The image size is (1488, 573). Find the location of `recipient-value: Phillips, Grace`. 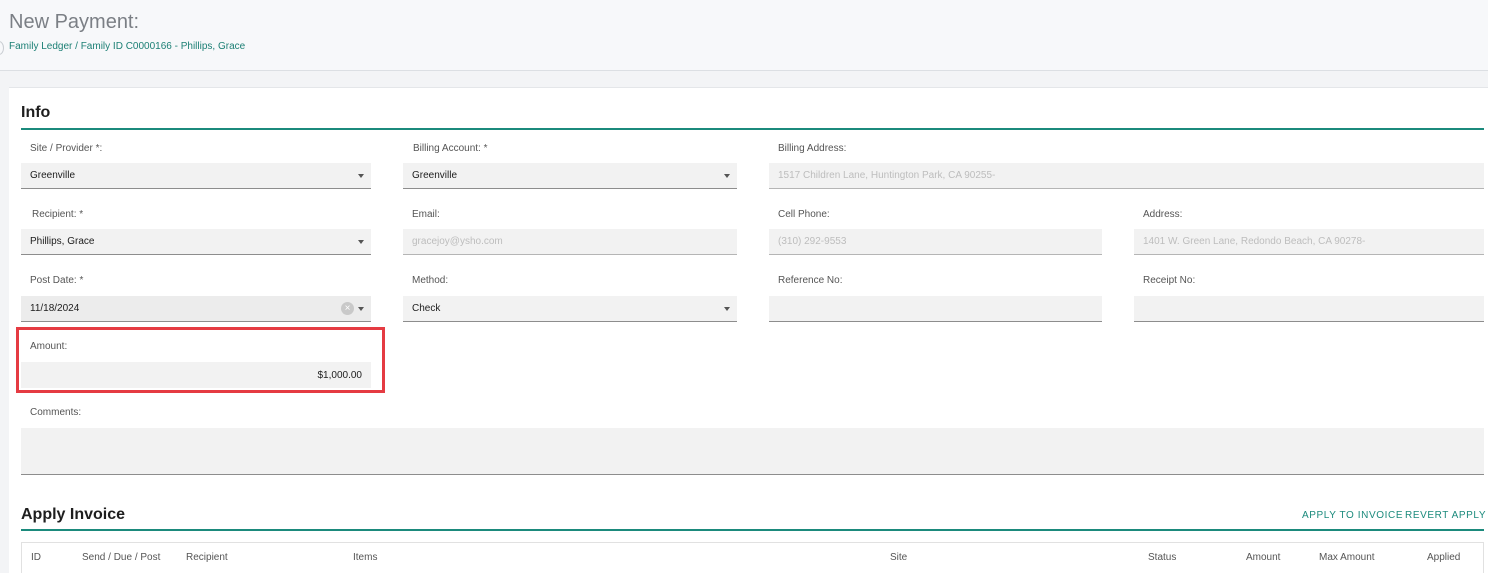

recipient-value: Phillips, Grace is located at coordinates (62, 241).